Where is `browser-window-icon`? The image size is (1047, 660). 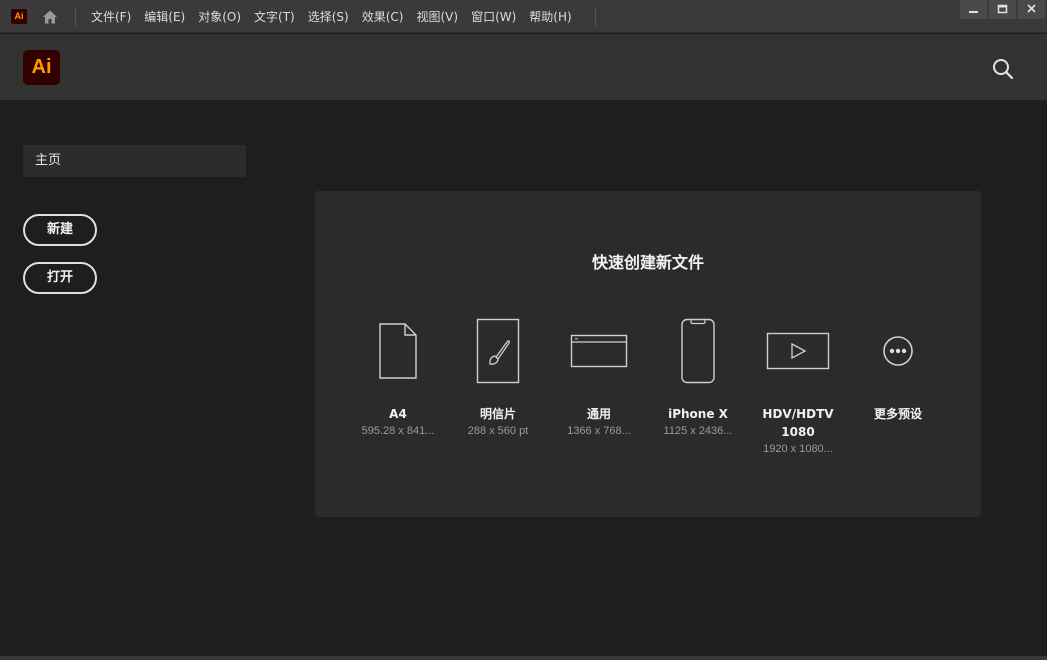
browser-window-icon is located at coordinates (599, 351).